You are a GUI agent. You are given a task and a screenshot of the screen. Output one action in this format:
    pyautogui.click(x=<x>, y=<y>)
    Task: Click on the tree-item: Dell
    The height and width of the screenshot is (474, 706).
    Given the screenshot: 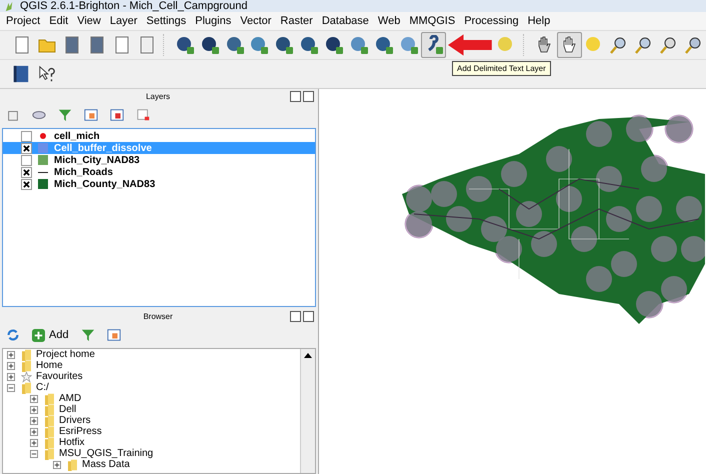 What is the action you would take?
    pyautogui.click(x=151, y=409)
    